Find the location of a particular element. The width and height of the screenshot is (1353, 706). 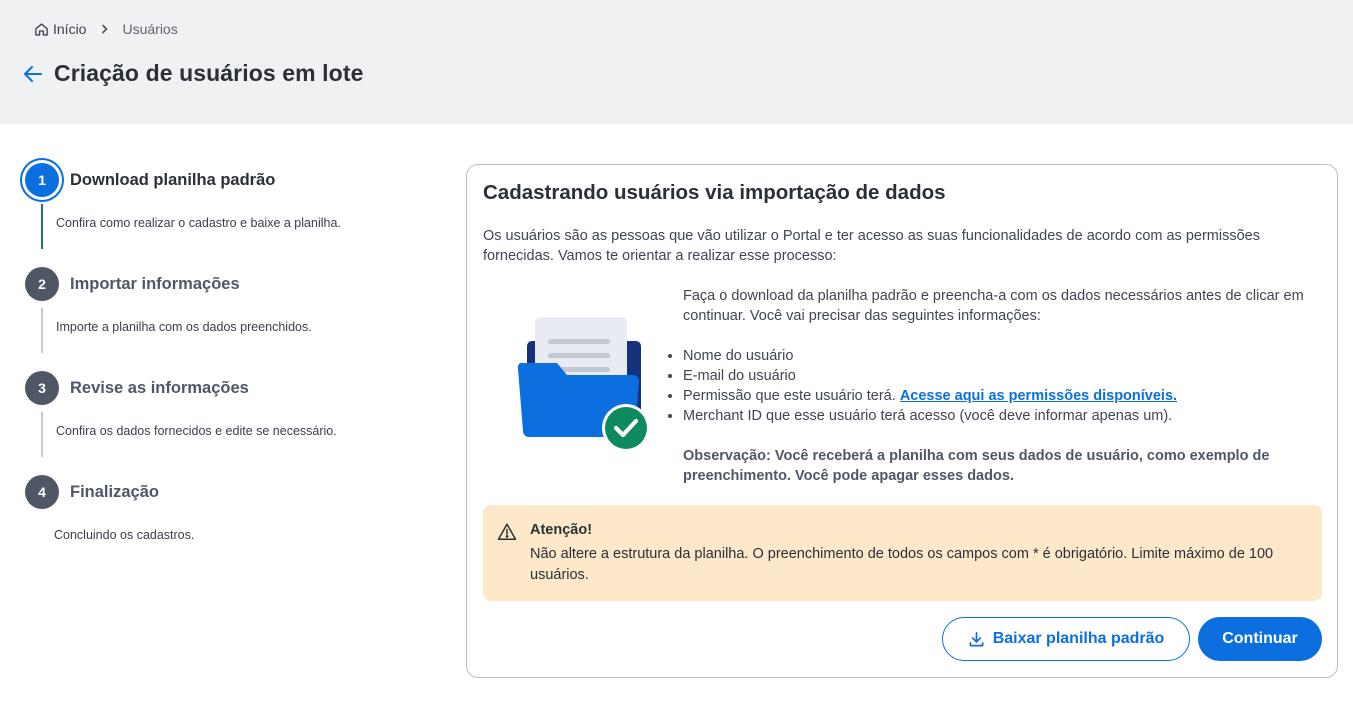

list-item-text: Permissão que este usuário terá. is located at coordinates (789, 396).